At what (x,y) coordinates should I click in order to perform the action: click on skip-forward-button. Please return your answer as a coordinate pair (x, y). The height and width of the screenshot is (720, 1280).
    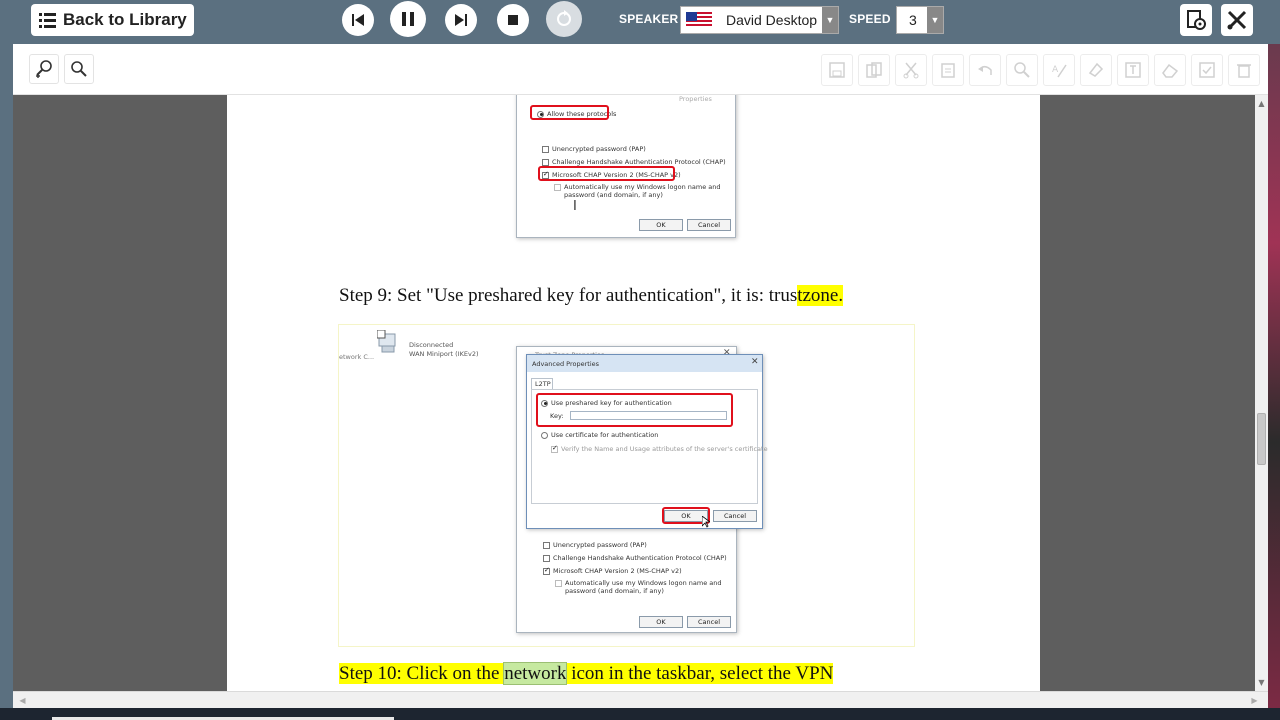
    Looking at the image, I should click on (461, 20).